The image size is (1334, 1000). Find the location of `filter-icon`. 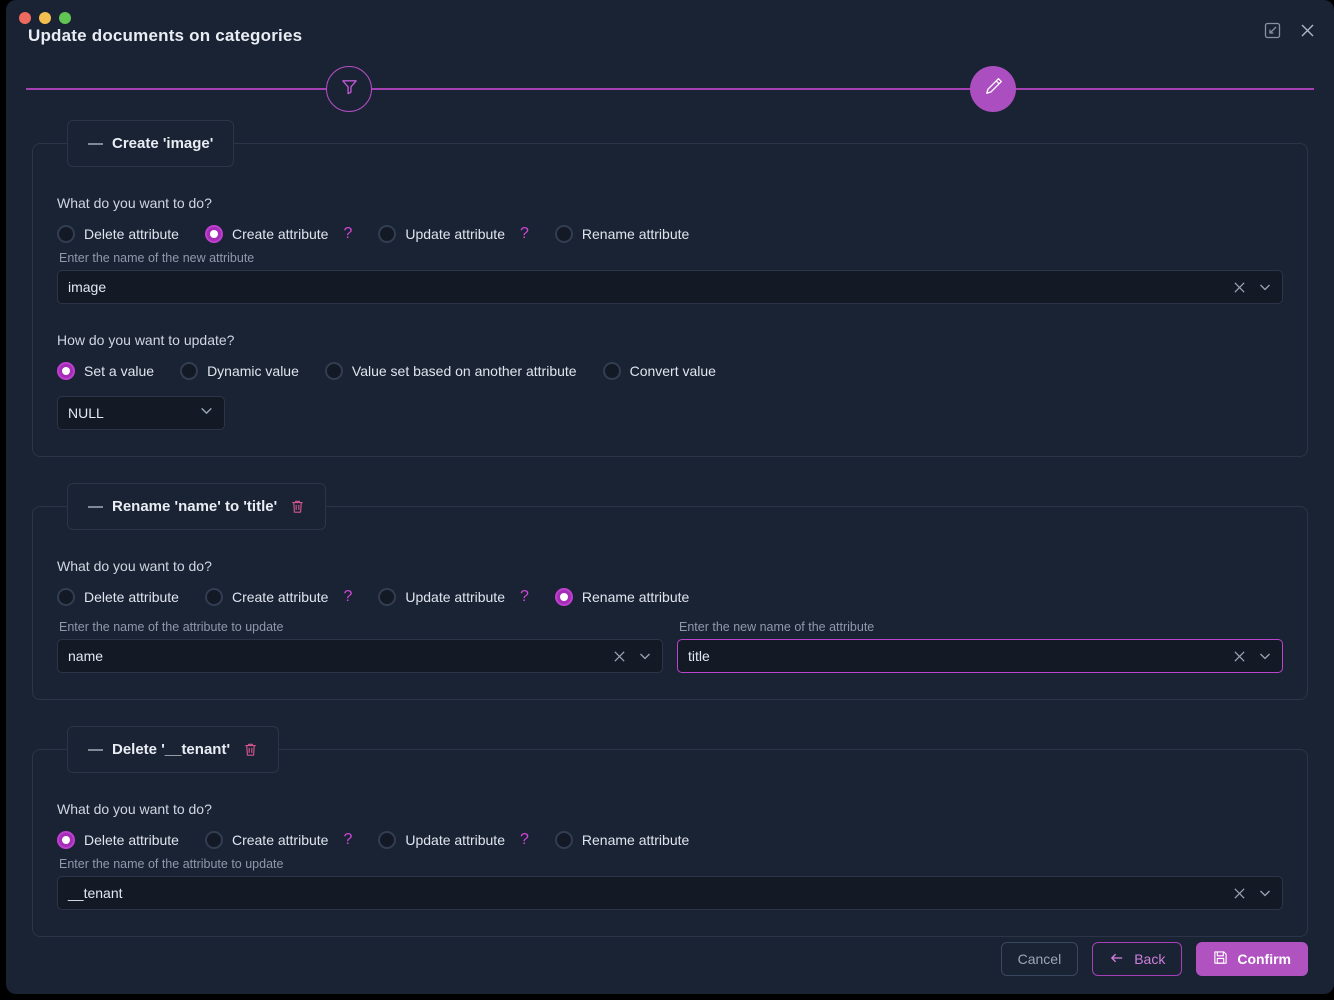

filter-icon is located at coordinates (349, 89).